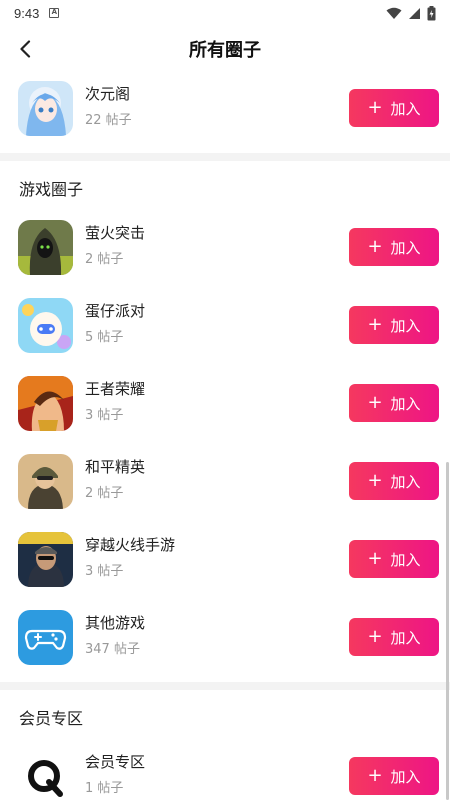 The image size is (450, 800). Describe the element at coordinates (225, 326) in the screenshot. I see `circle-item-danzaipaidui: 蛋仔派对 5 帖子 + 加入` at that location.